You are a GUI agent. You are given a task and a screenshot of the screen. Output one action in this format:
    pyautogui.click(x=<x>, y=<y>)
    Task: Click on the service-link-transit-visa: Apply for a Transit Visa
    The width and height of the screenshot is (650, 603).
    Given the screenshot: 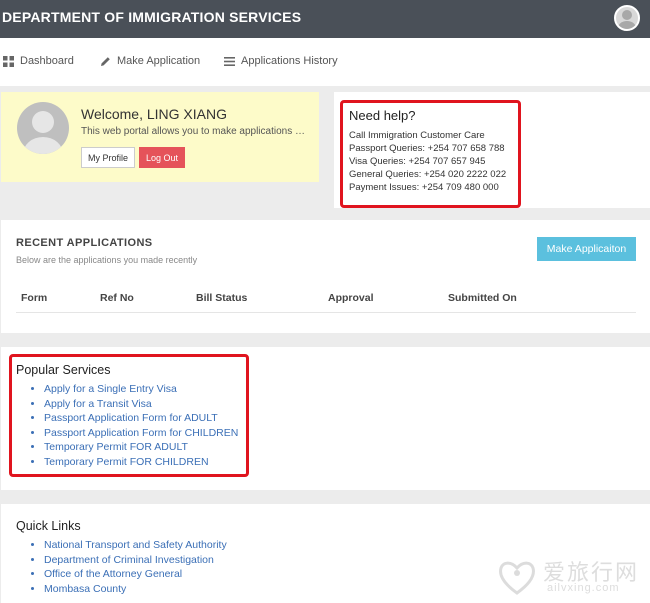 What is the action you would take?
    pyautogui.click(x=141, y=404)
    